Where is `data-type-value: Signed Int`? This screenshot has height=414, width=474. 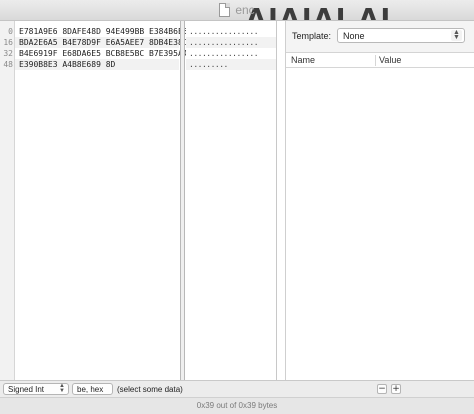 data-type-value: Signed Int is located at coordinates (26, 389).